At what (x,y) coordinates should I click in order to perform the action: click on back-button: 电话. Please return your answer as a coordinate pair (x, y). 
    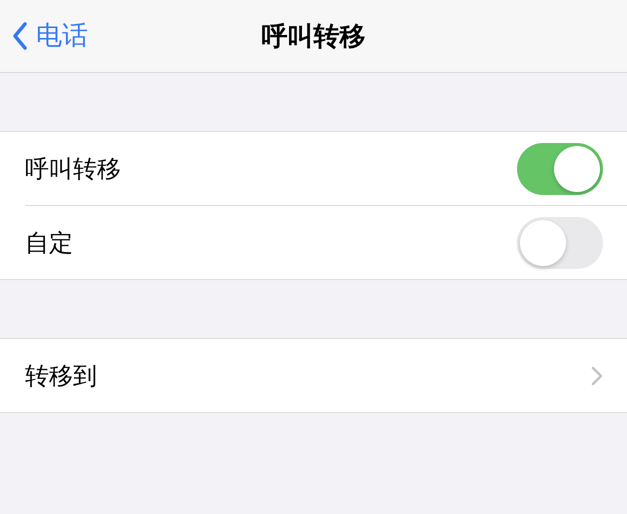
    Looking at the image, I should click on (50, 35).